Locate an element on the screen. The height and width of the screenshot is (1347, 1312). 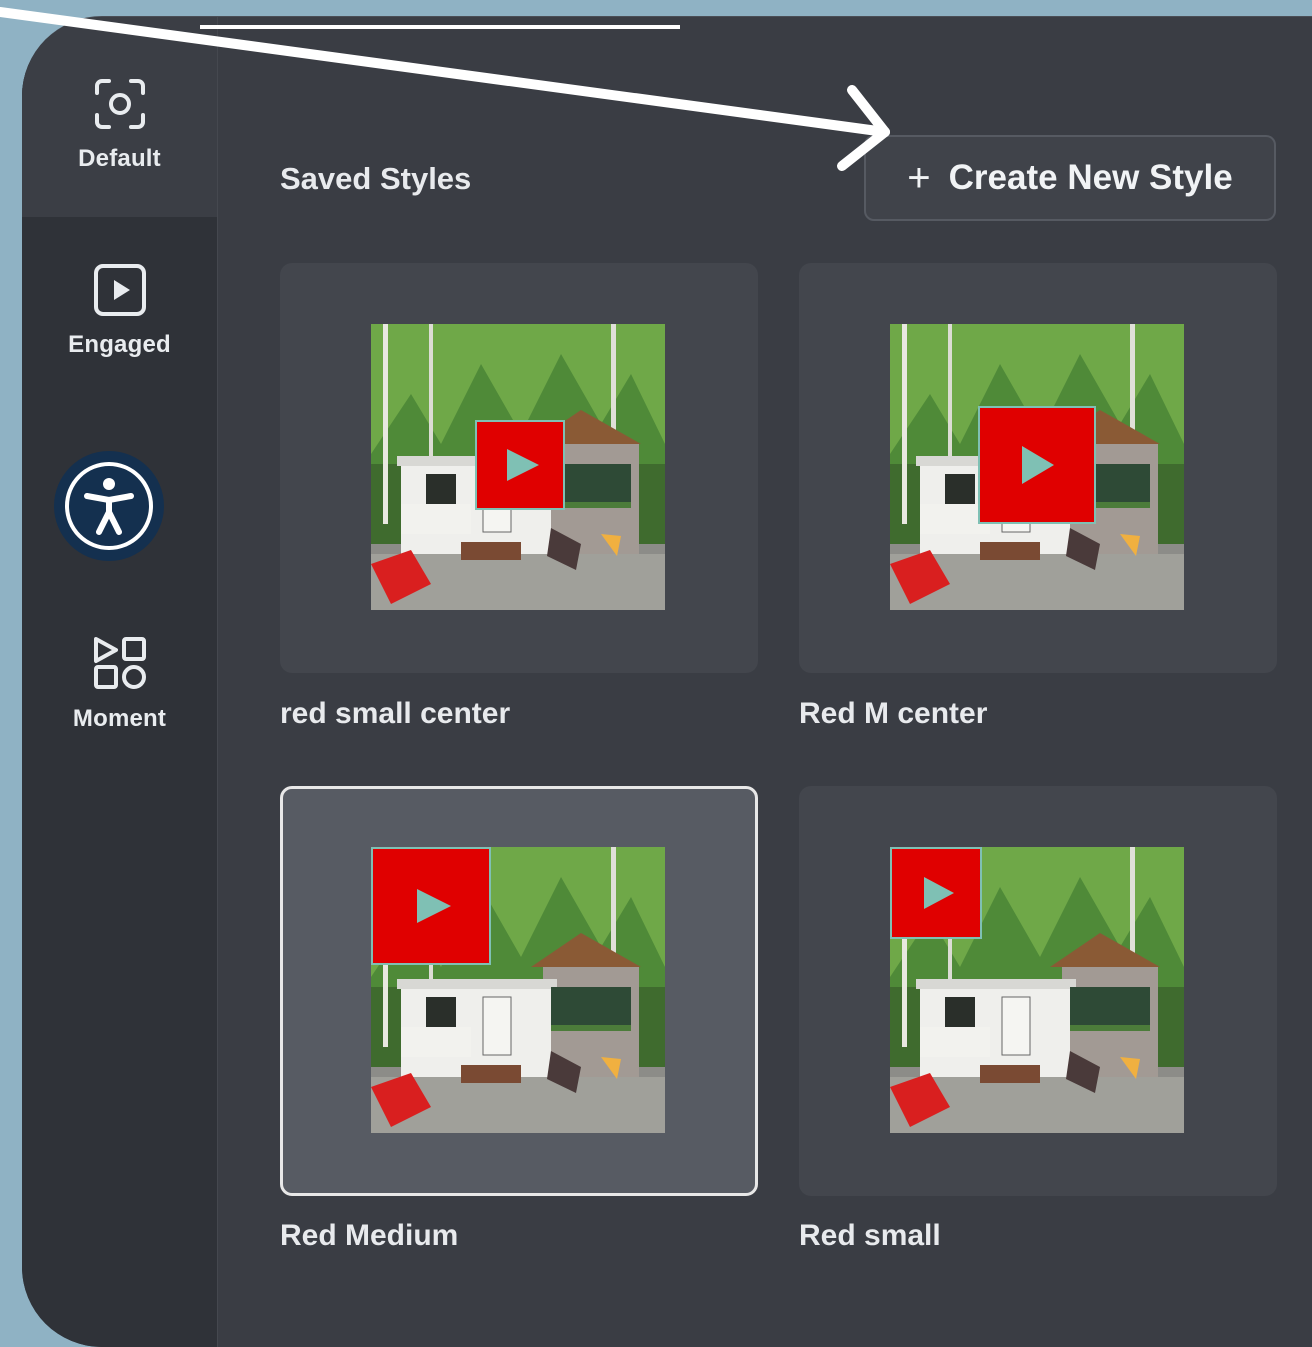
create-new-style-button: + Create New Style is located at coordinates (1070, 178).